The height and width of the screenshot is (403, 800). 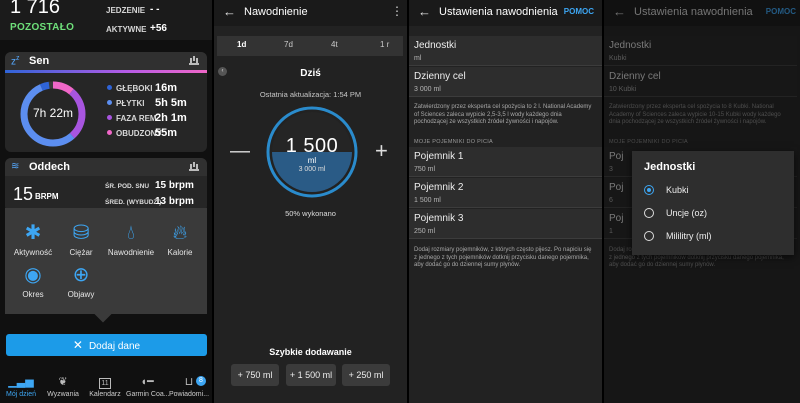 I want to click on drop-icon: 💧︎, so click(x=131, y=233).